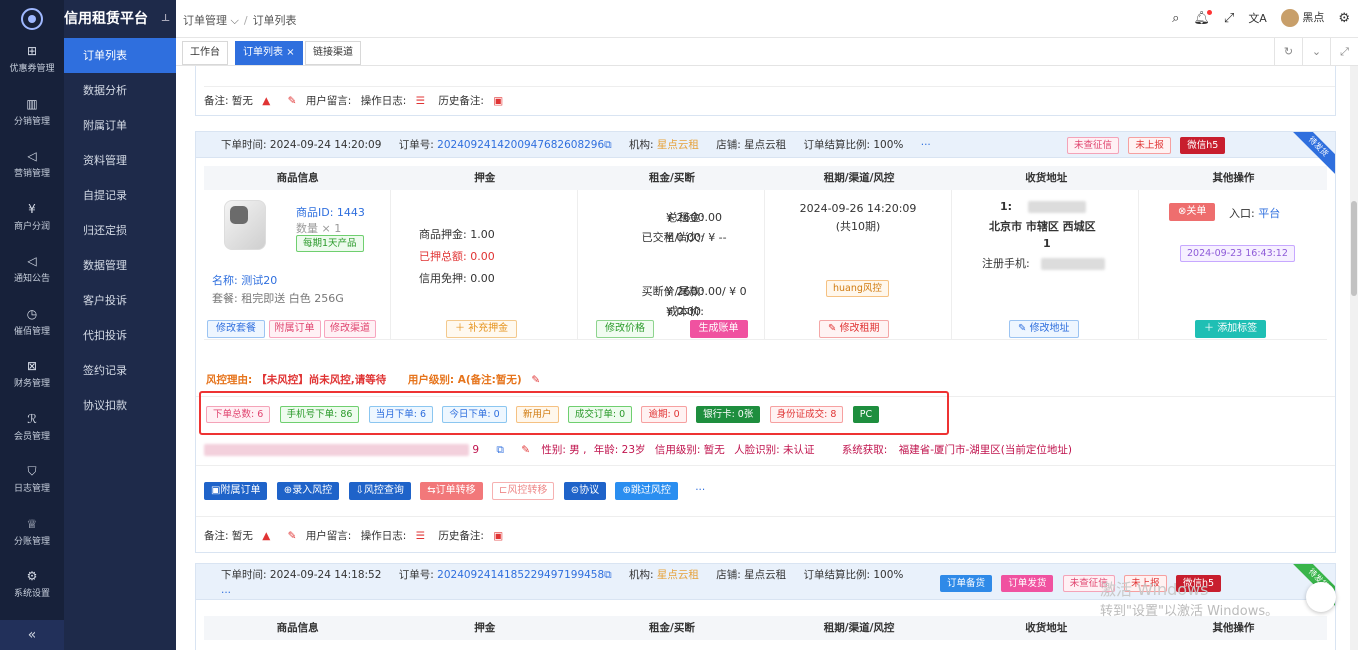 The image size is (1358, 650). Describe the element at coordinates (966, 583) in the screenshot. I see `stock-order-button: 订单备货` at that location.